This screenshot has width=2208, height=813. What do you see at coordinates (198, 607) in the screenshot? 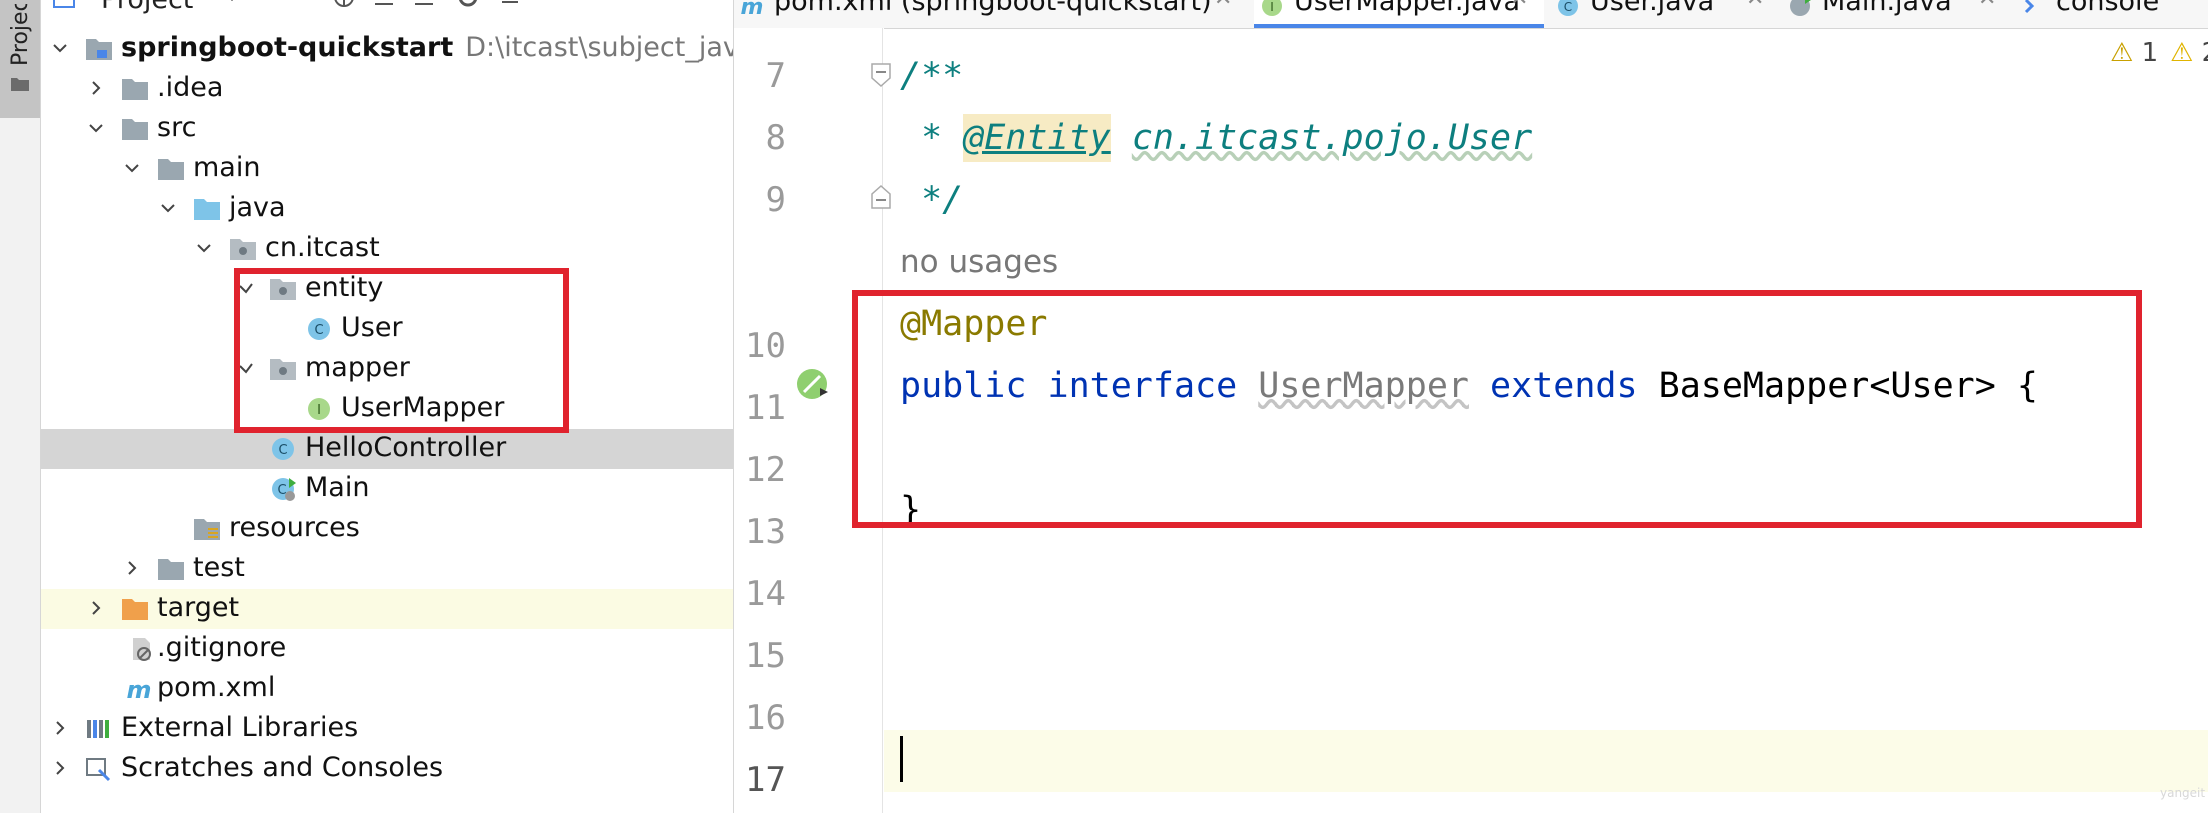
I see `tree-item-label: target` at bounding box center [198, 607].